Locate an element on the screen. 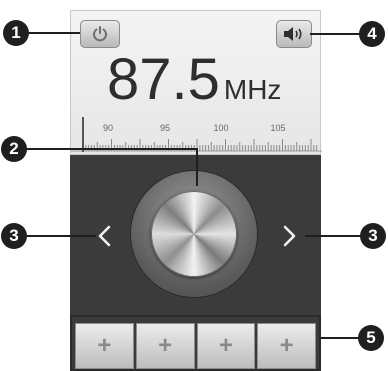  preset-button-4: + is located at coordinates (286, 346).